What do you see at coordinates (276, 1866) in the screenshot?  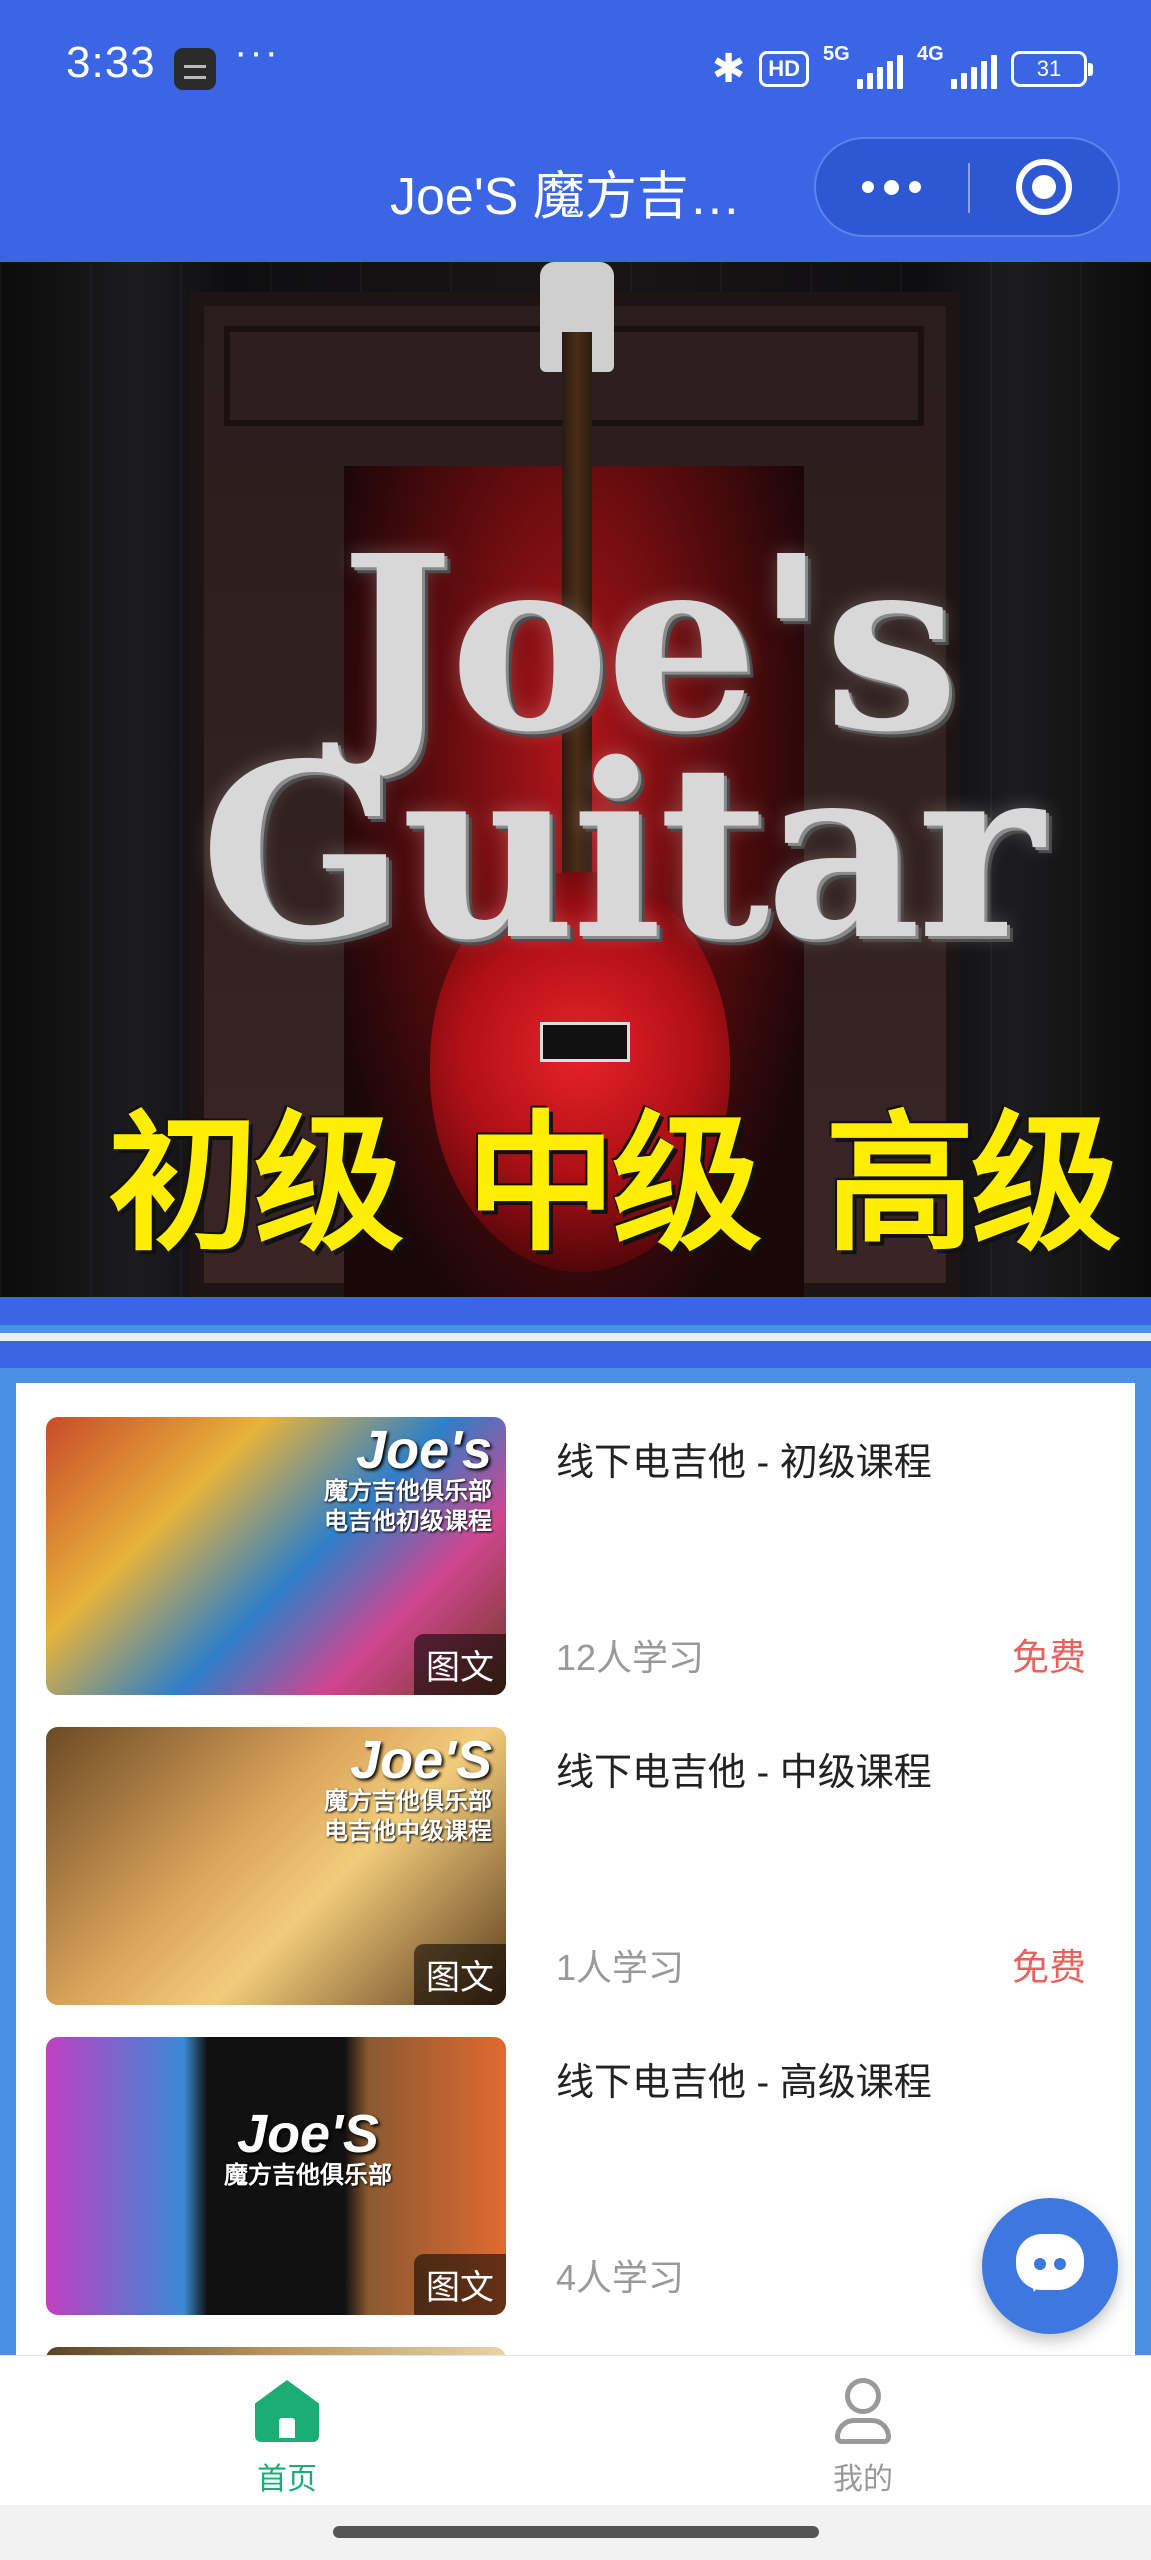 I see `course-thumbnail: Joe'S 魔方吉他俱乐部 电吉他中级课程 图文` at bounding box center [276, 1866].